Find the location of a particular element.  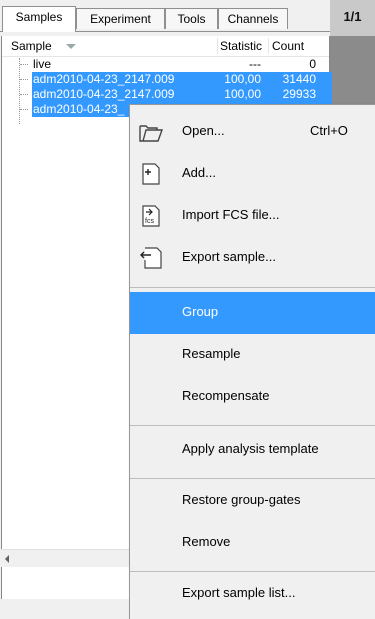

menu-item-restore-group-gates: Restore group-gates is located at coordinates (252, 501).